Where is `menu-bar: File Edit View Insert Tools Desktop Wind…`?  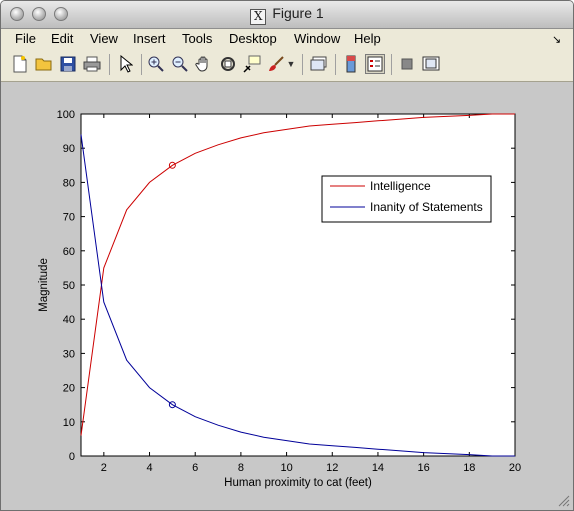
menu-bar: File Edit View Insert Tools Desktop Wind… is located at coordinates (287, 39).